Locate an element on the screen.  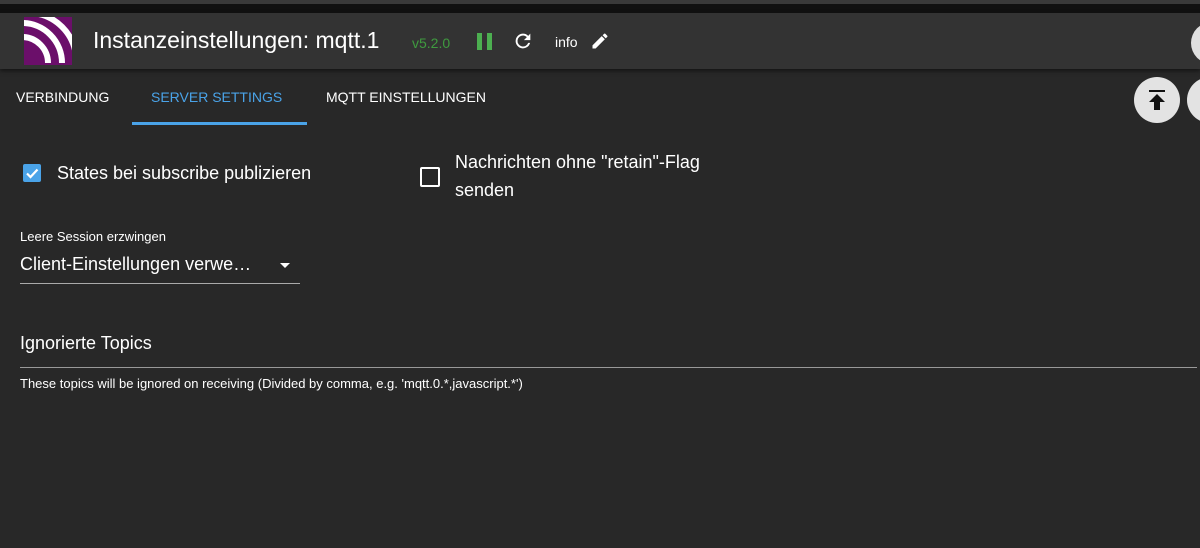
header-round-button is located at coordinates (1195, 43).